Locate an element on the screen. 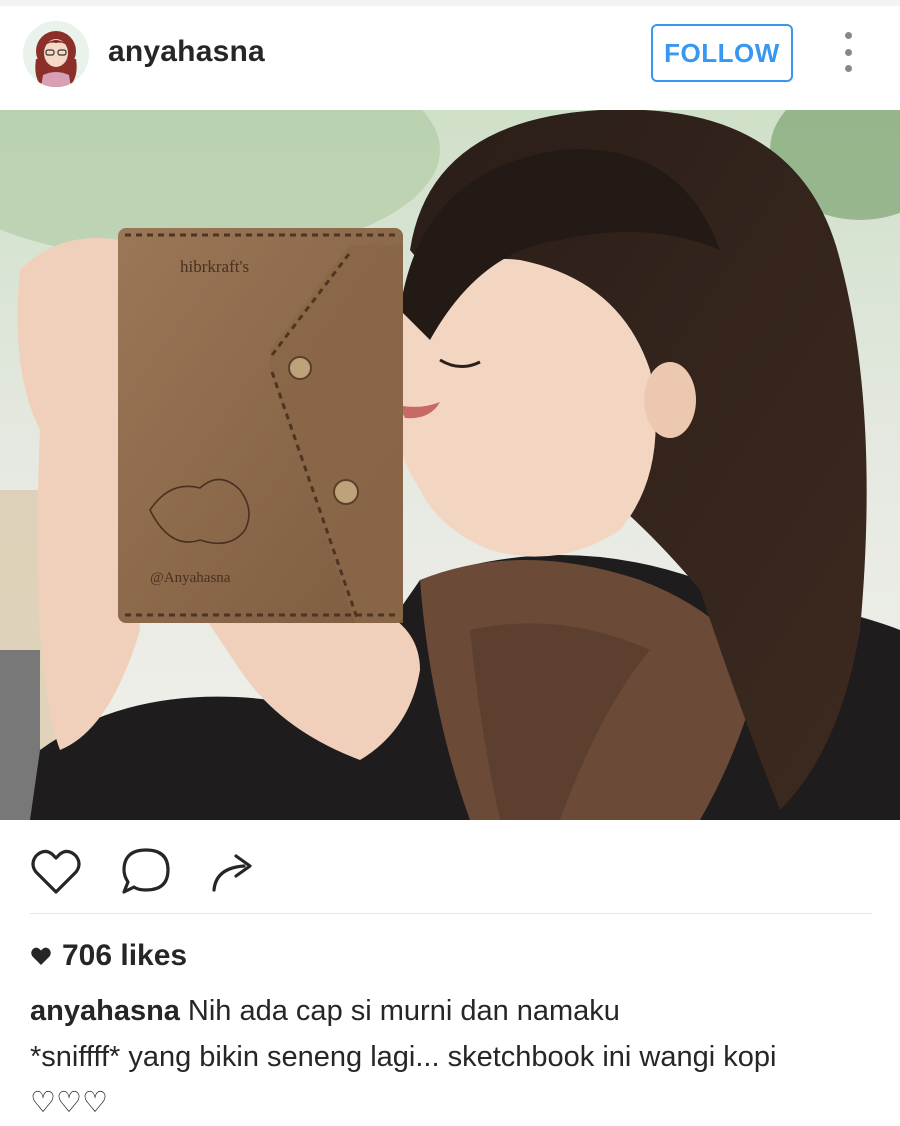 The height and width of the screenshot is (1126, 900). username: anyahasna is located at coordinates (186, 52).